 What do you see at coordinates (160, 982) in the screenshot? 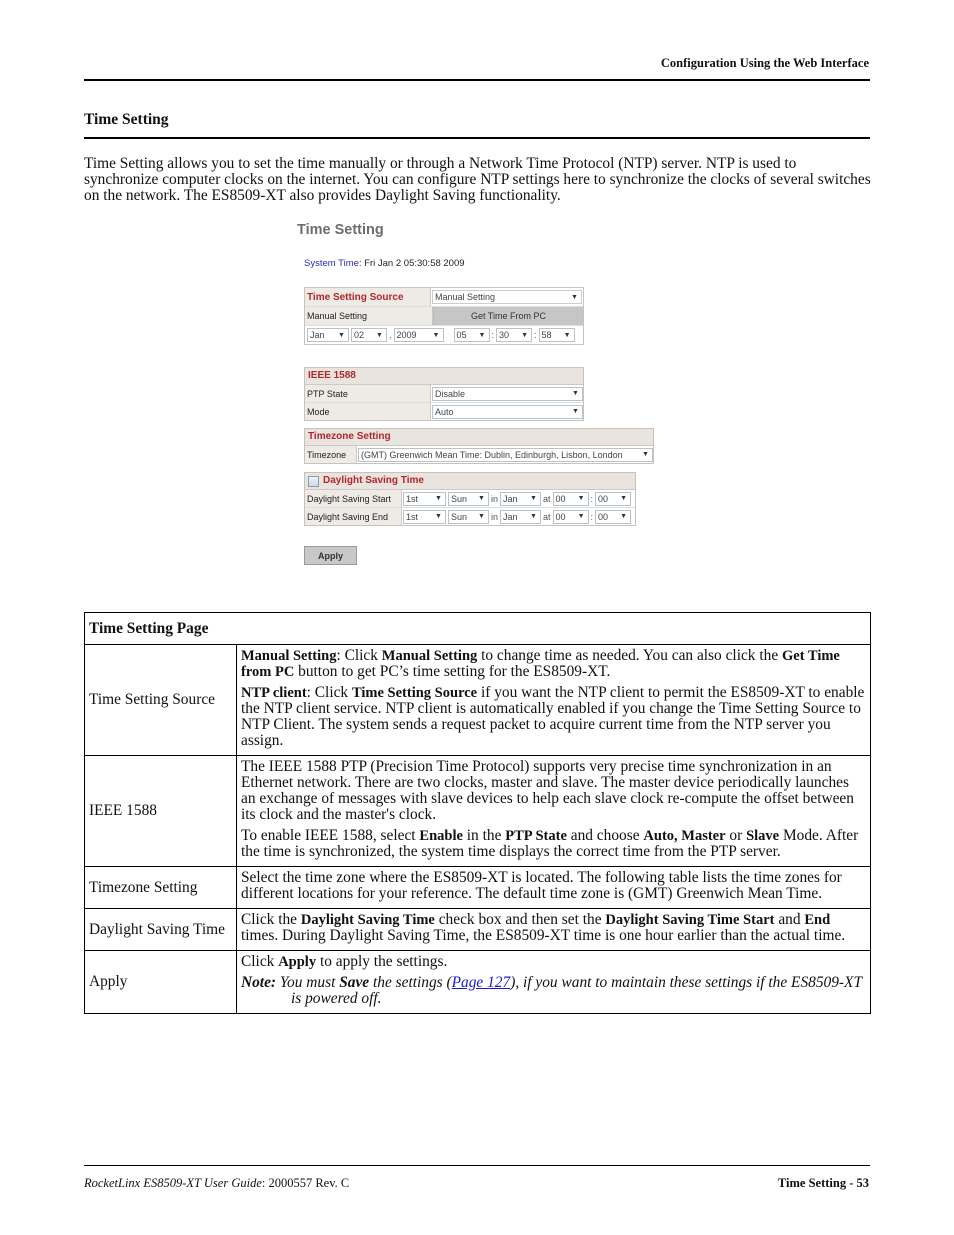
I see `row-label: Apply` at bounding box center [160, 982].